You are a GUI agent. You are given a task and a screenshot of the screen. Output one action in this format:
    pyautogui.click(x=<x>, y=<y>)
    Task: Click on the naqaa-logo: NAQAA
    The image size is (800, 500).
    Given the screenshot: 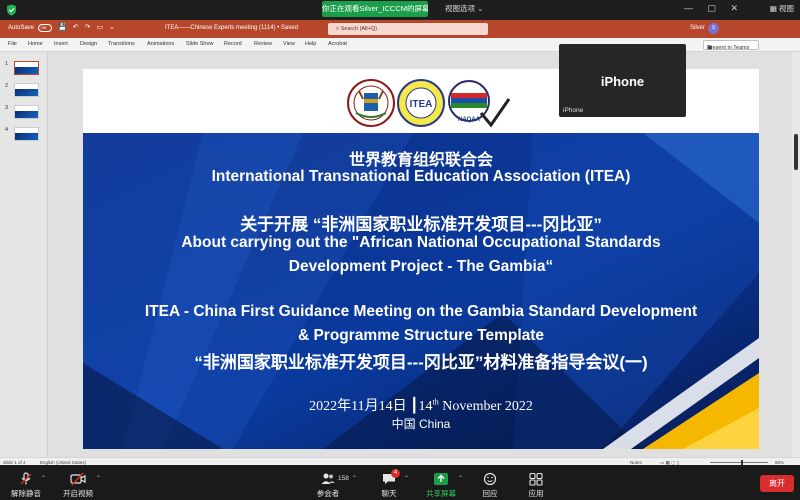 What is the action you would take?
    pyautogui.click(x=479, y=104)
    